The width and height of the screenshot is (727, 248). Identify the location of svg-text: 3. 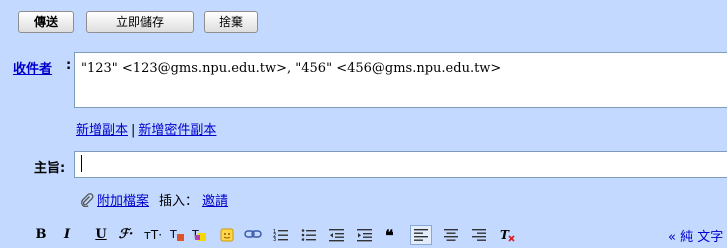
(274, 239).